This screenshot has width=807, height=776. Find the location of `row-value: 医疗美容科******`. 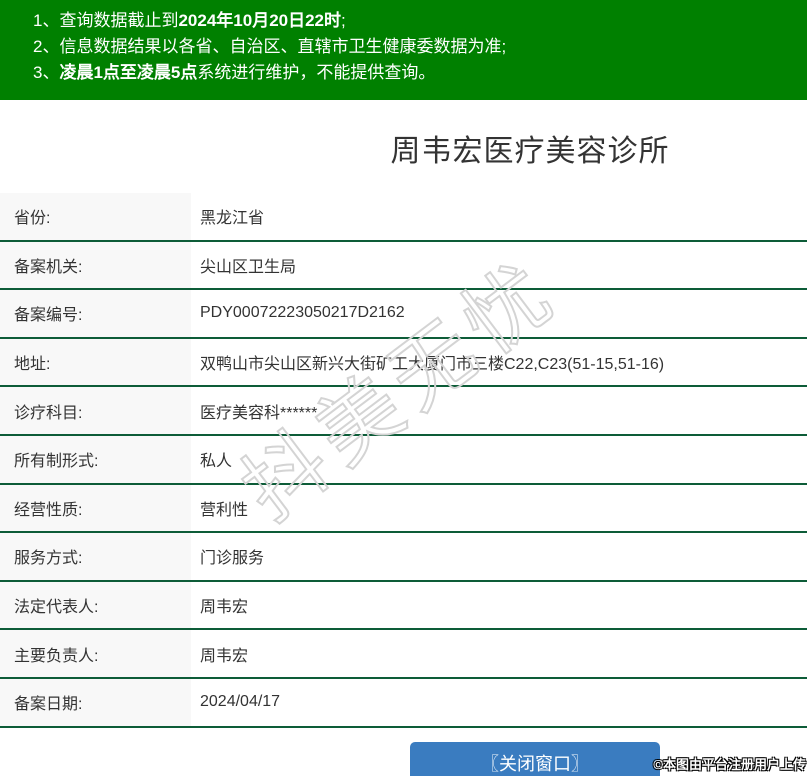

row-value: 医疗美容科****** is located at coordinates (259, 413).